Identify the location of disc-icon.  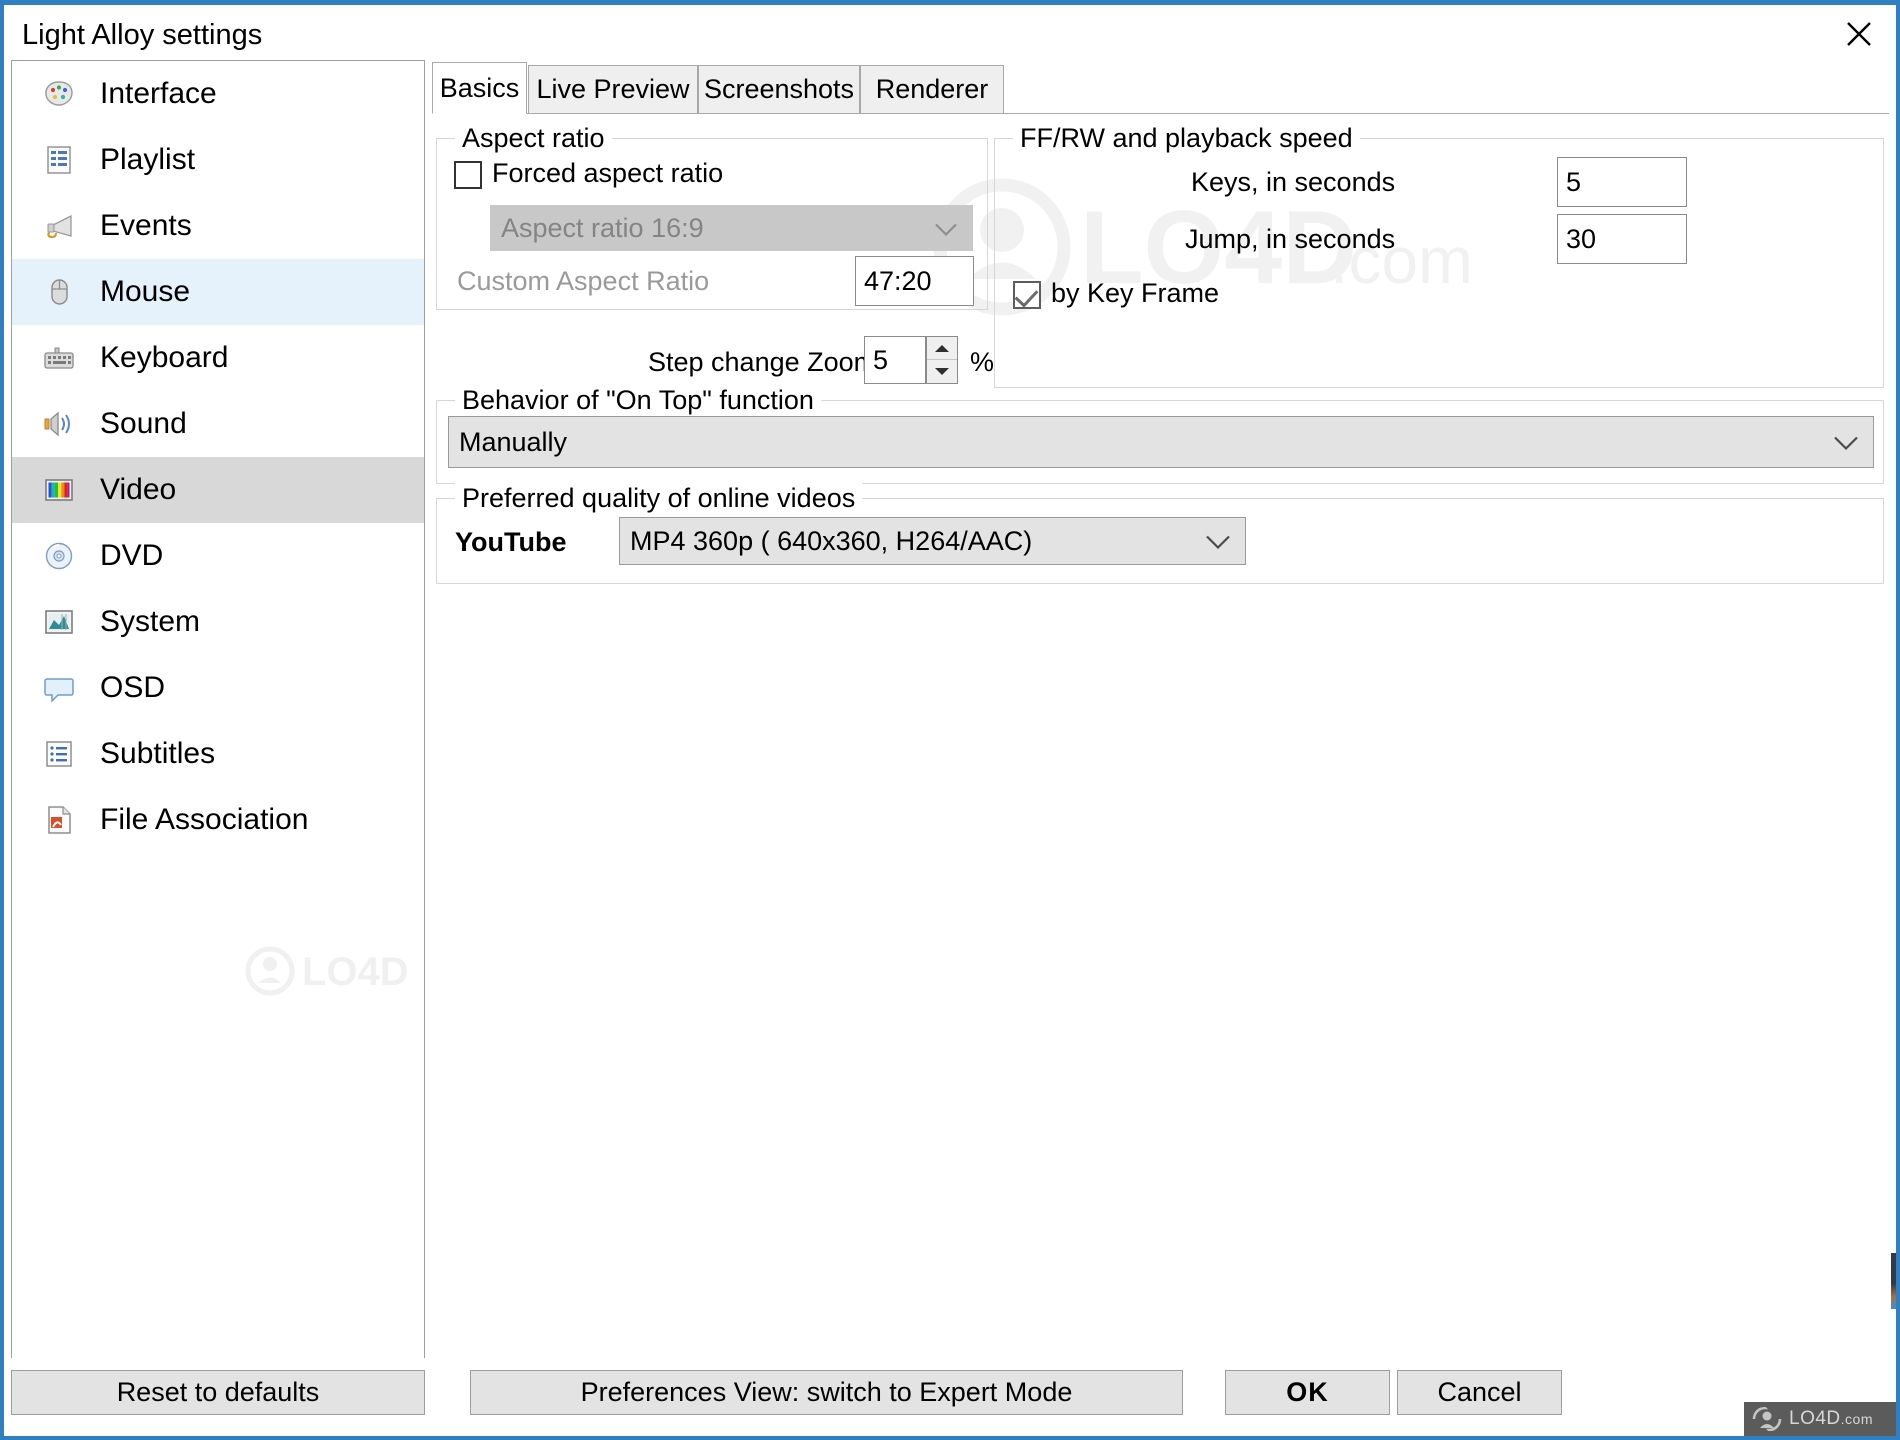
(59, 556).